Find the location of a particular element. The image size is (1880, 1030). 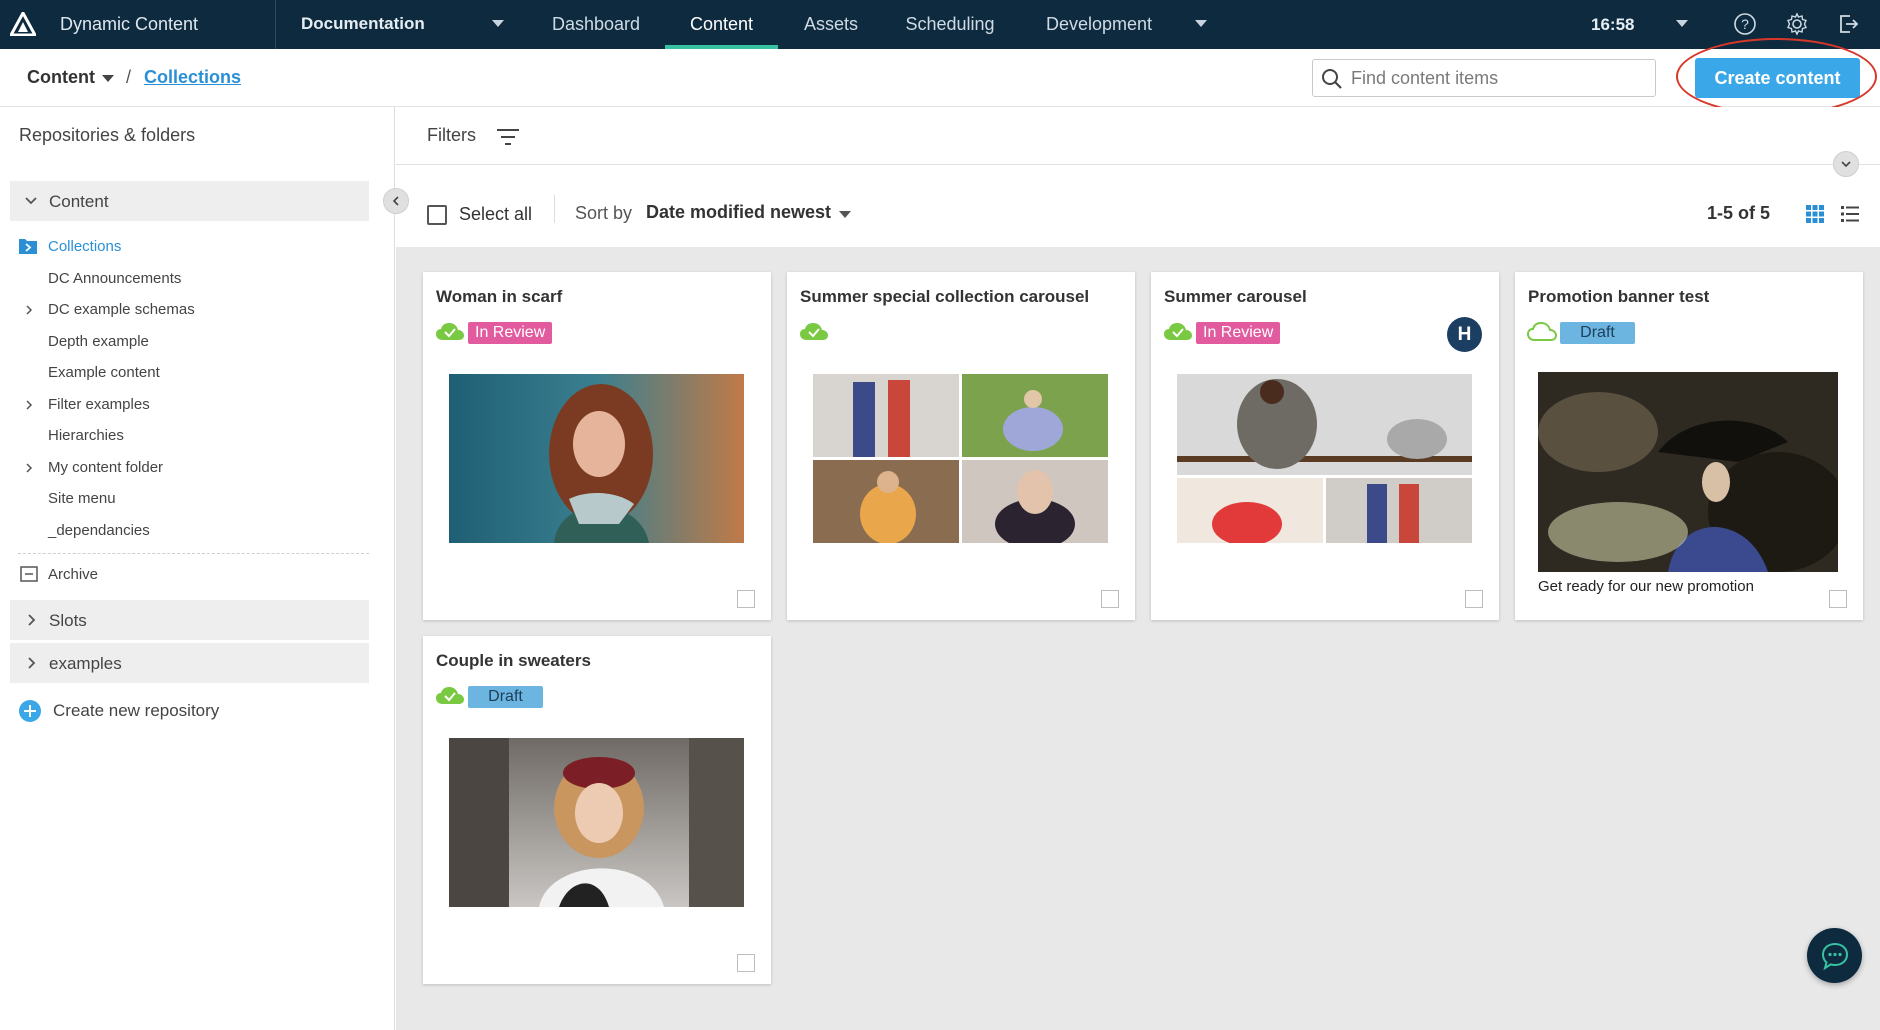

tab-assets: Assets is located at coordinates (831, 24).